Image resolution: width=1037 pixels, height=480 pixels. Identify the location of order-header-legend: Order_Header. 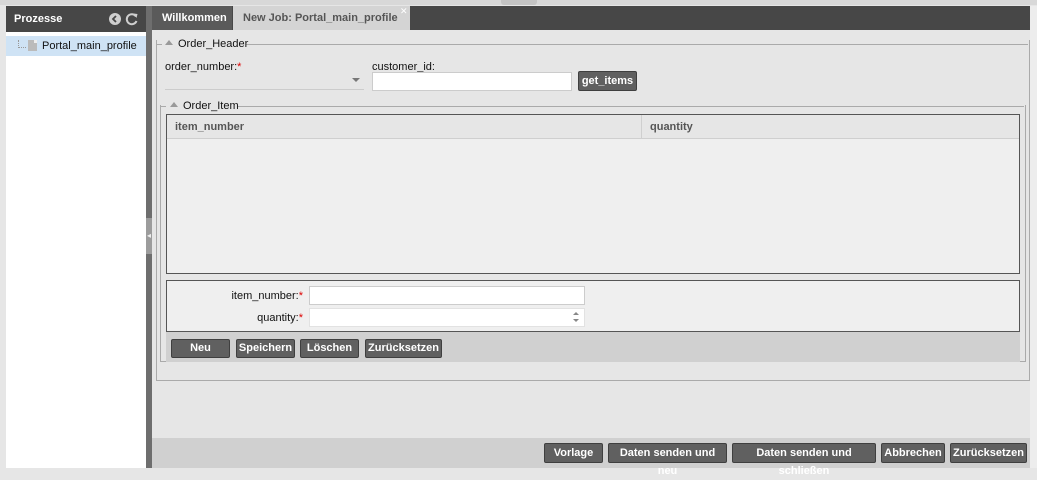
(213, 44).